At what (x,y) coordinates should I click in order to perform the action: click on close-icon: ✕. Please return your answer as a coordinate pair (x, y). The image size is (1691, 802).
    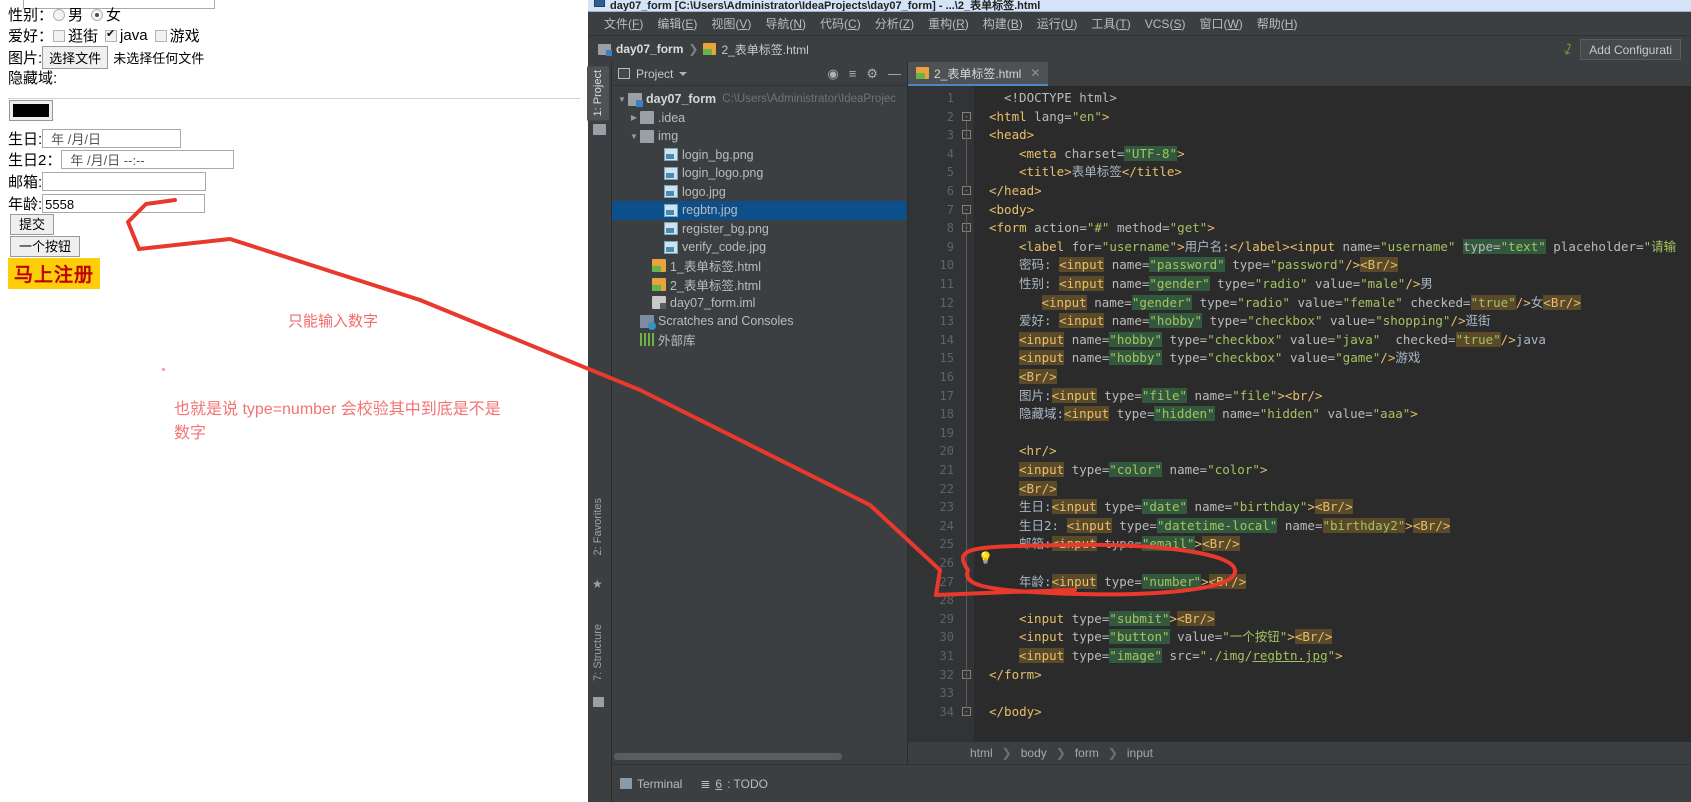
    Looking at the image, I should click on (1035, 73).